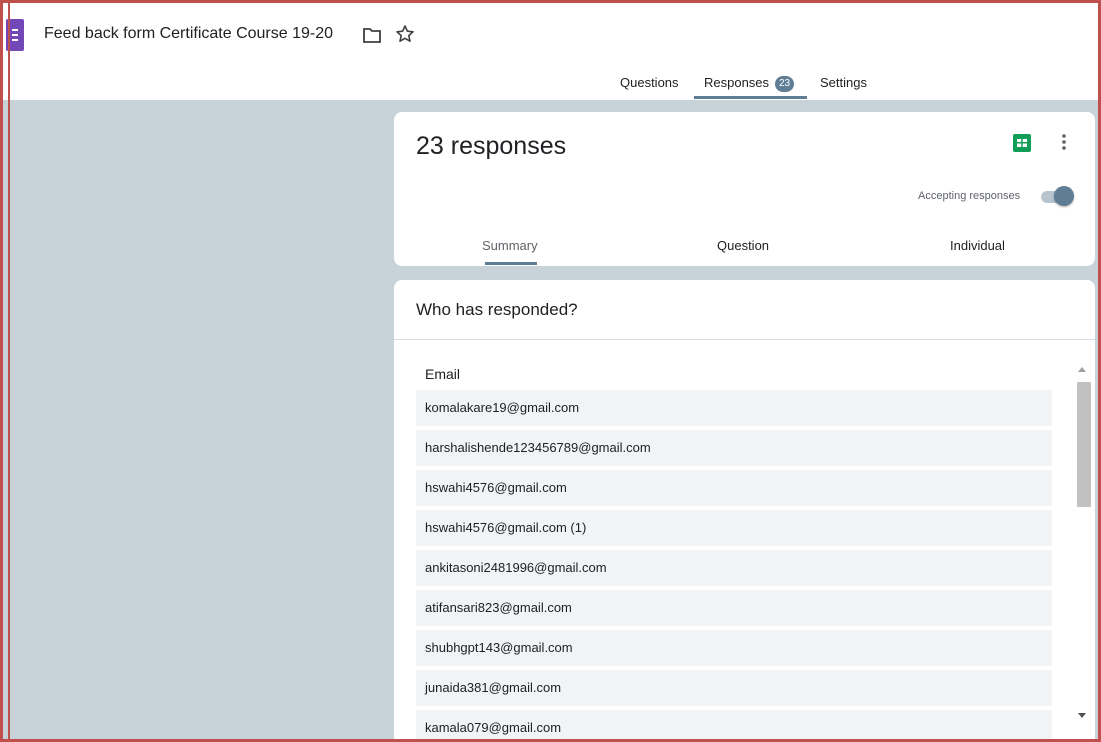  I want to click on frame-inner-border, so click(9, 371).